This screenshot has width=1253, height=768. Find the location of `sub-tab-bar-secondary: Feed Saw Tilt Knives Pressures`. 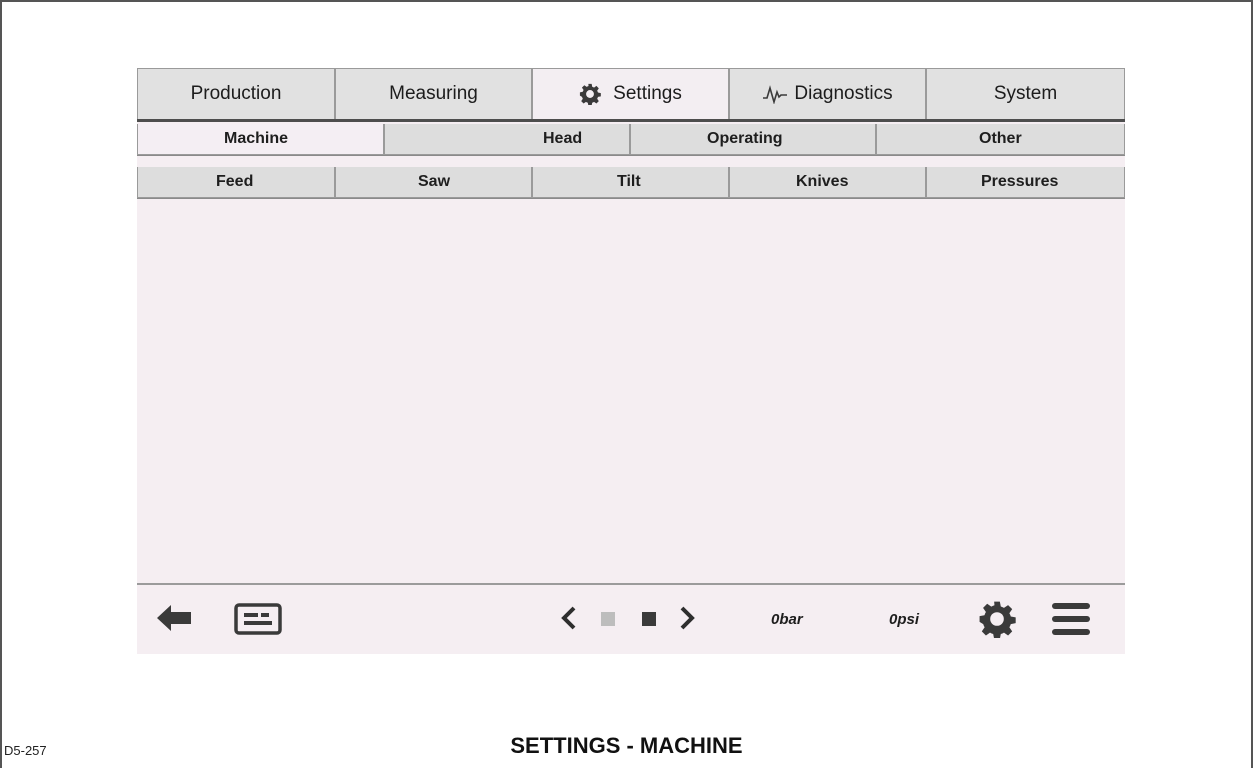

sub-tab-bar-secondary: Feed Saw Tilt Knives Pressures is located at coordinates (631, 183).